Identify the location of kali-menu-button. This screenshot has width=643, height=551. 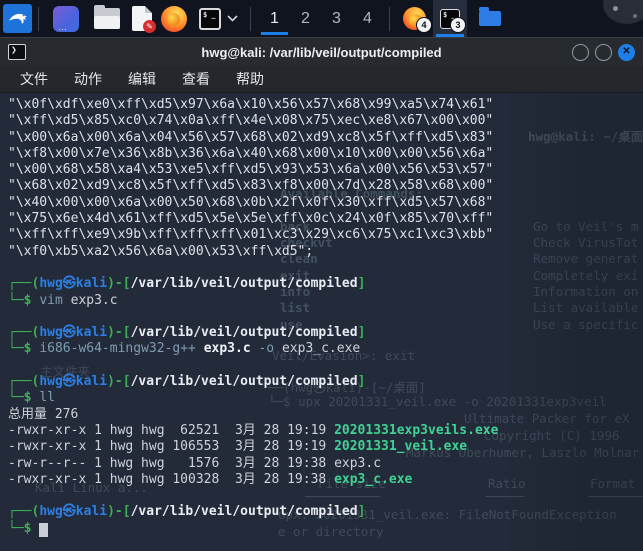
(17, 18).